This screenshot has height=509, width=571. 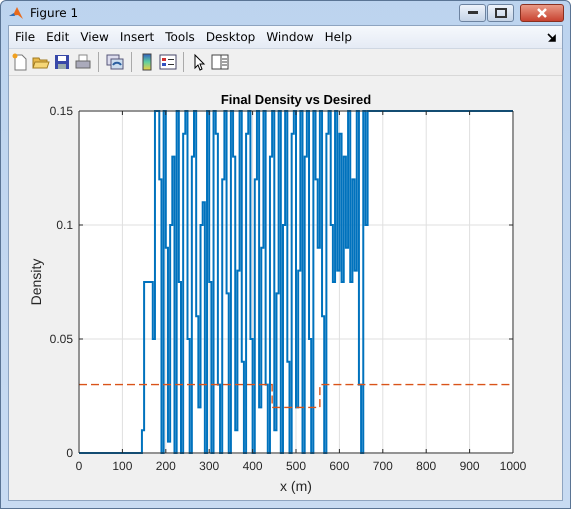 What do you see at coordinates (62, 62) in the screenshot?
I see `save-icon` at bounding box center [62, 62].